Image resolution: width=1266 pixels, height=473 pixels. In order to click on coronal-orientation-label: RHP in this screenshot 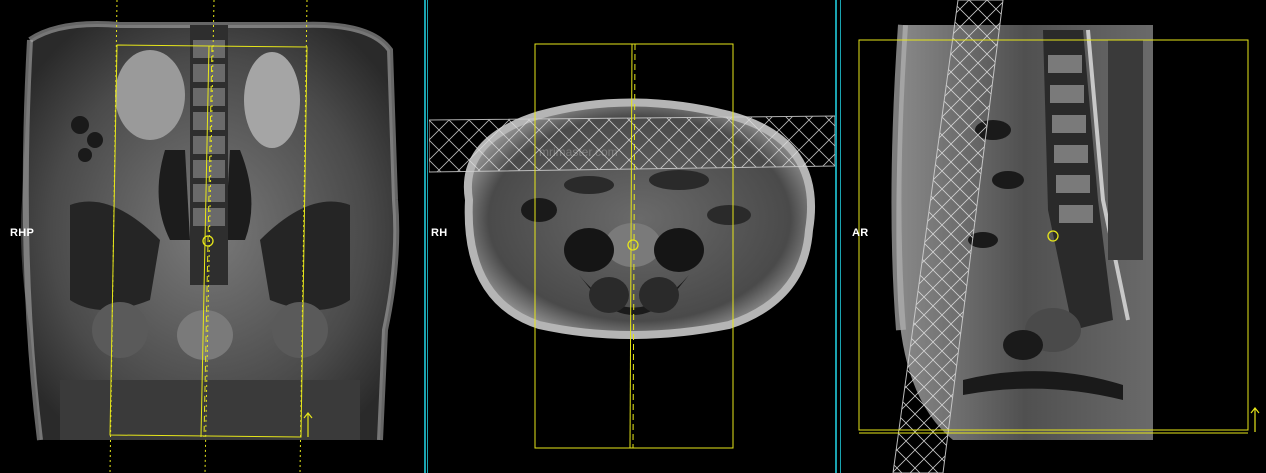, I will do `click(22, 233)`.